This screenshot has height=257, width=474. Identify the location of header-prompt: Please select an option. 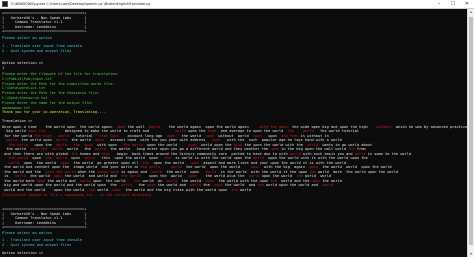
(27, 38).